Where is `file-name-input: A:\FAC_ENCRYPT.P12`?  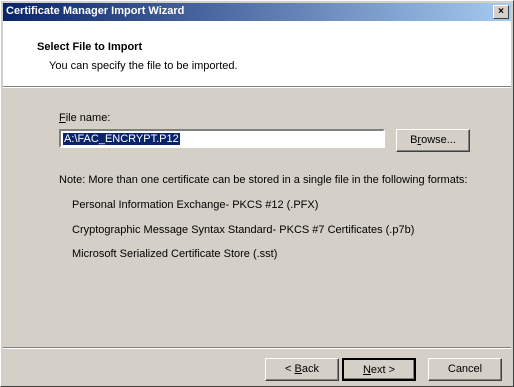 file-name-input: A:\FAC_ENCRYPT.P12 is located at coordinates (222, 138).